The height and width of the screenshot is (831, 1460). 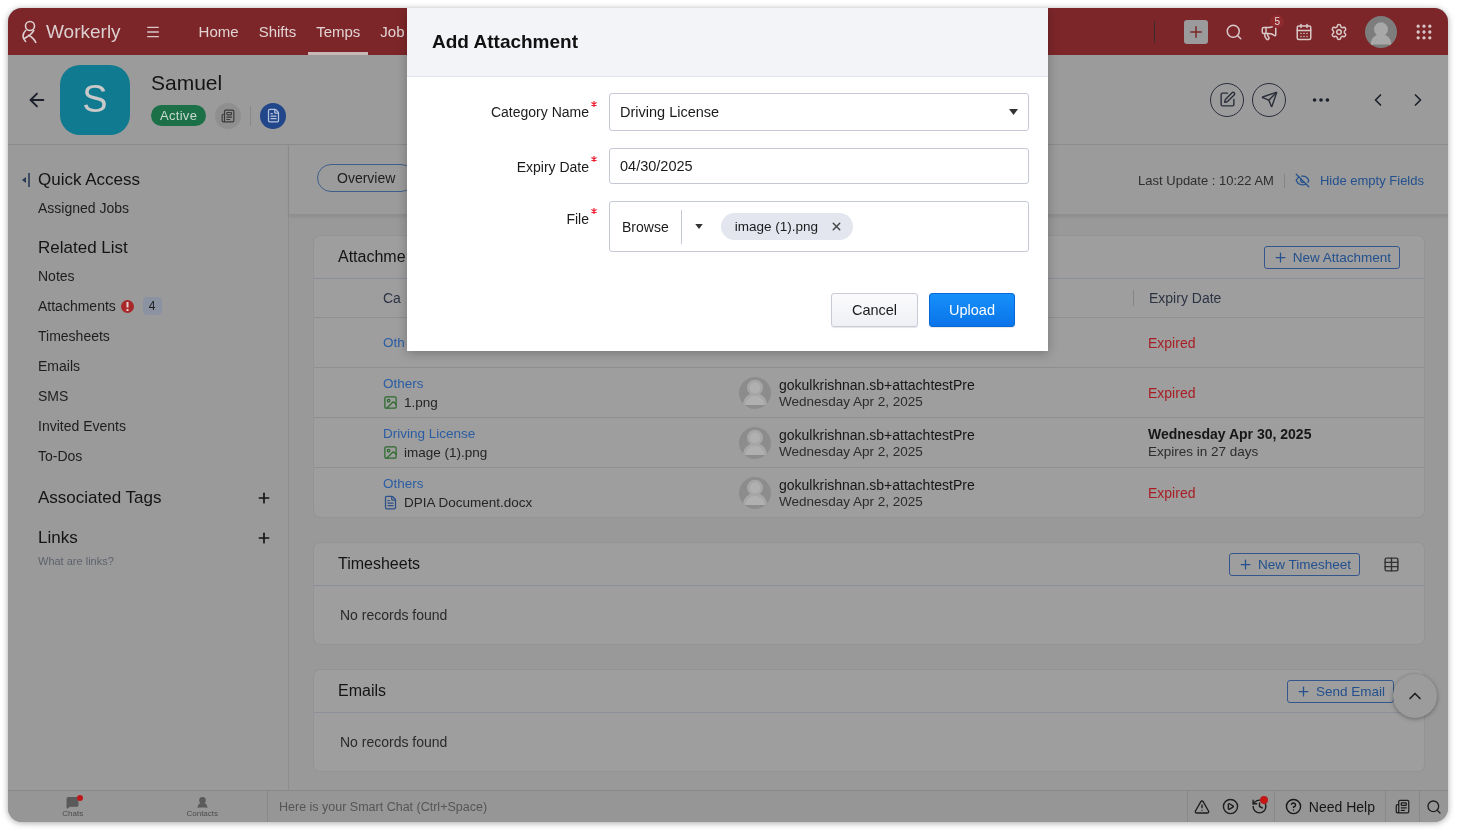 I want to click on search-icon, so click(x=1234, y=31).